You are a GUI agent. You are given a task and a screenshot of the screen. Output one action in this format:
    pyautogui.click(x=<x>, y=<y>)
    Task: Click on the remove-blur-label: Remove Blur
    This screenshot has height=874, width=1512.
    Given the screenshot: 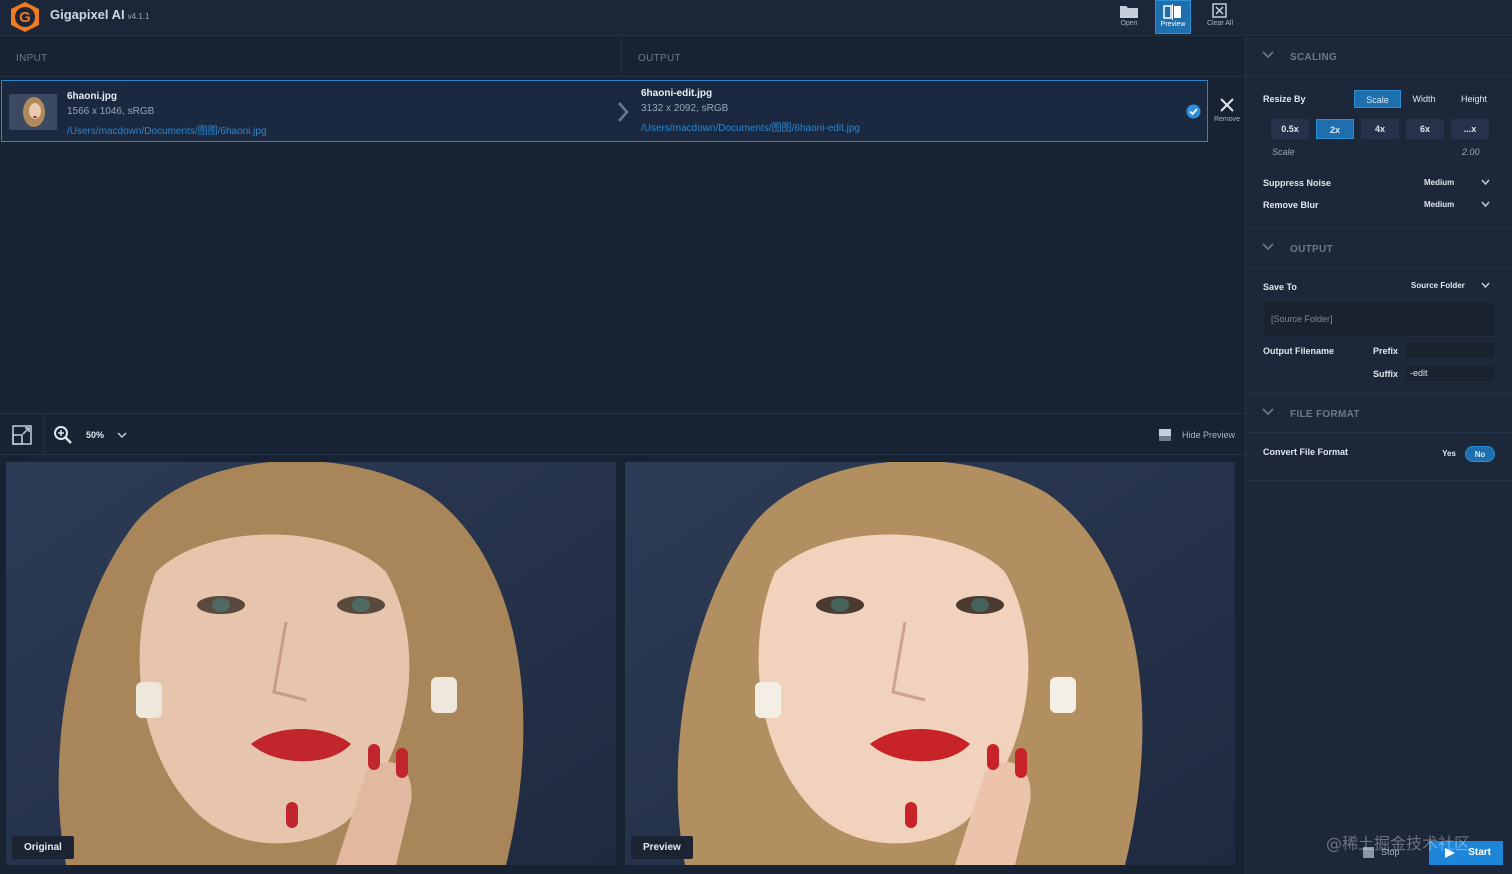 What is the action you would take?
    pyautogui.click(x=1291, y=205)
    